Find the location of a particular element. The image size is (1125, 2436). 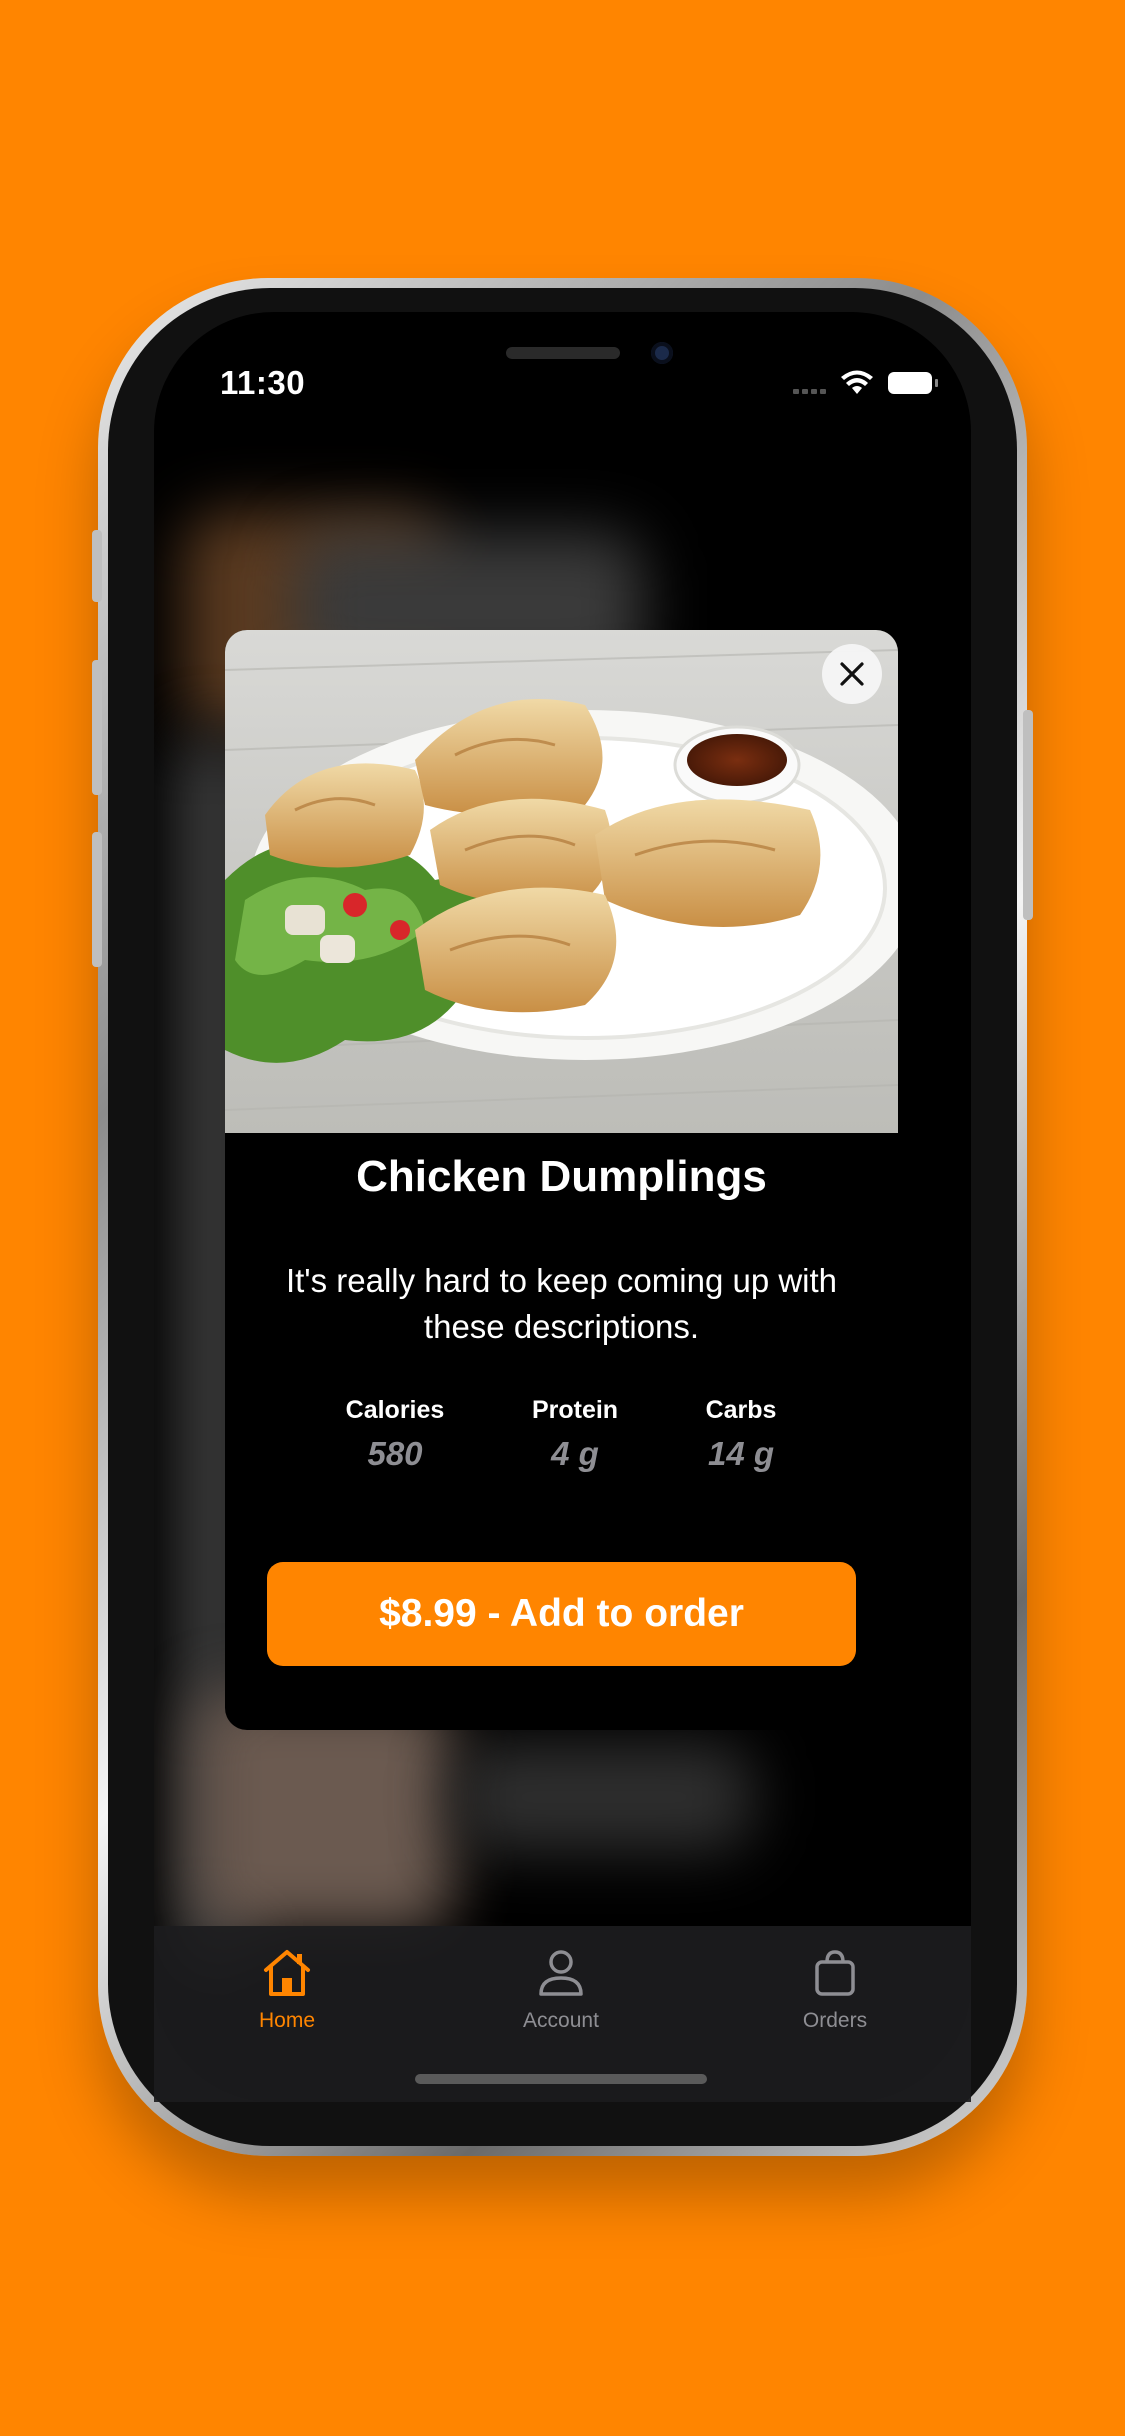

nutrition-value: 14 g is located at coordinates (741, 1453).